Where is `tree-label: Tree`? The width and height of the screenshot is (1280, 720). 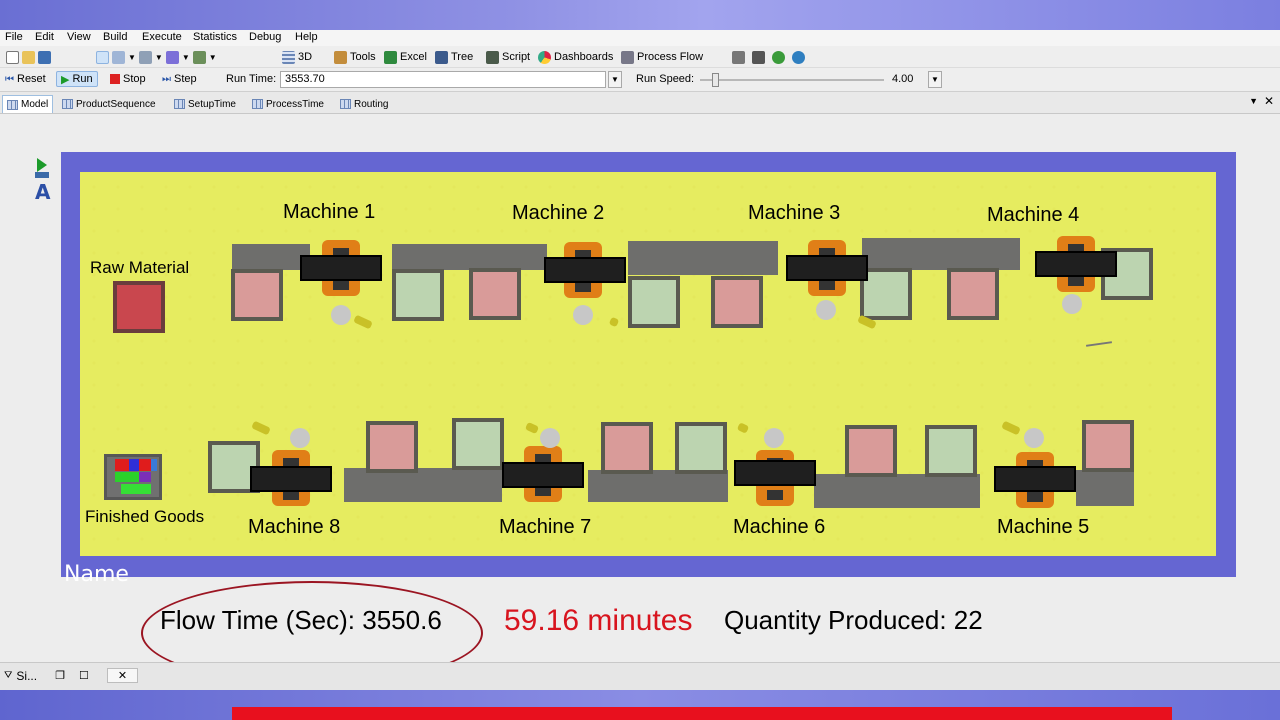 tree-label: Tree is located at coordinates (462, 57).